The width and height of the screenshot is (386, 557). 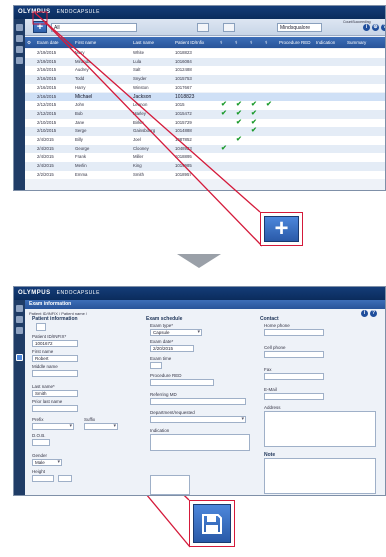 What do you see at coordinates (320, 476) in the screenshot?
I see `note-field` at bounding box center [320, 476].